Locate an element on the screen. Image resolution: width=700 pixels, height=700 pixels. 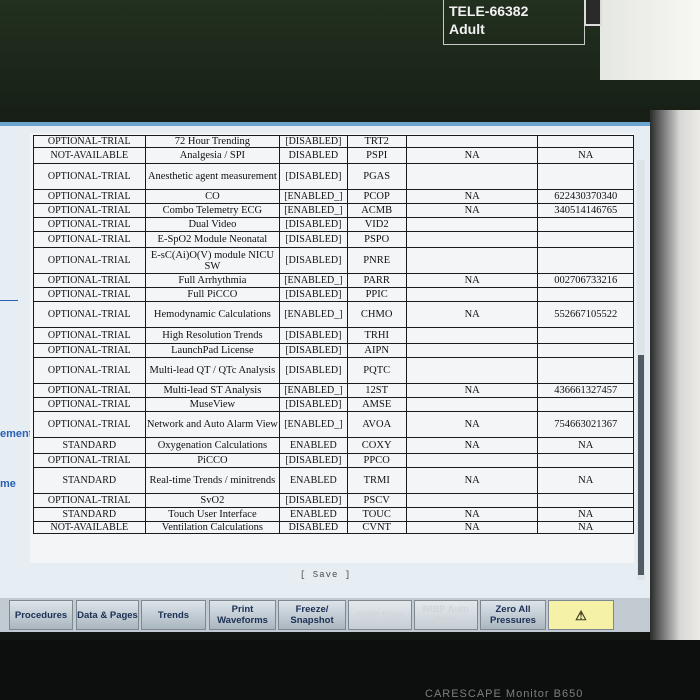
data-pages-button: Data & Pages is located at coordinates (107, 615).